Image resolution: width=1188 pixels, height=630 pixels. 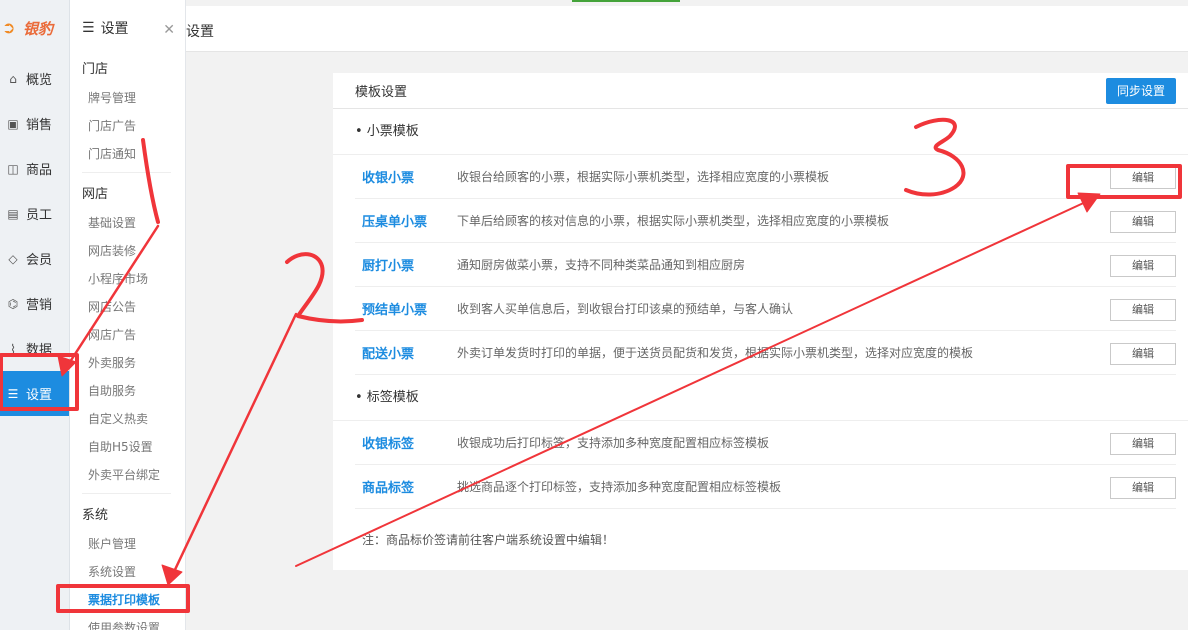 I want to click on submenu-item: 自定义热卖, so click(x=127, y=419).